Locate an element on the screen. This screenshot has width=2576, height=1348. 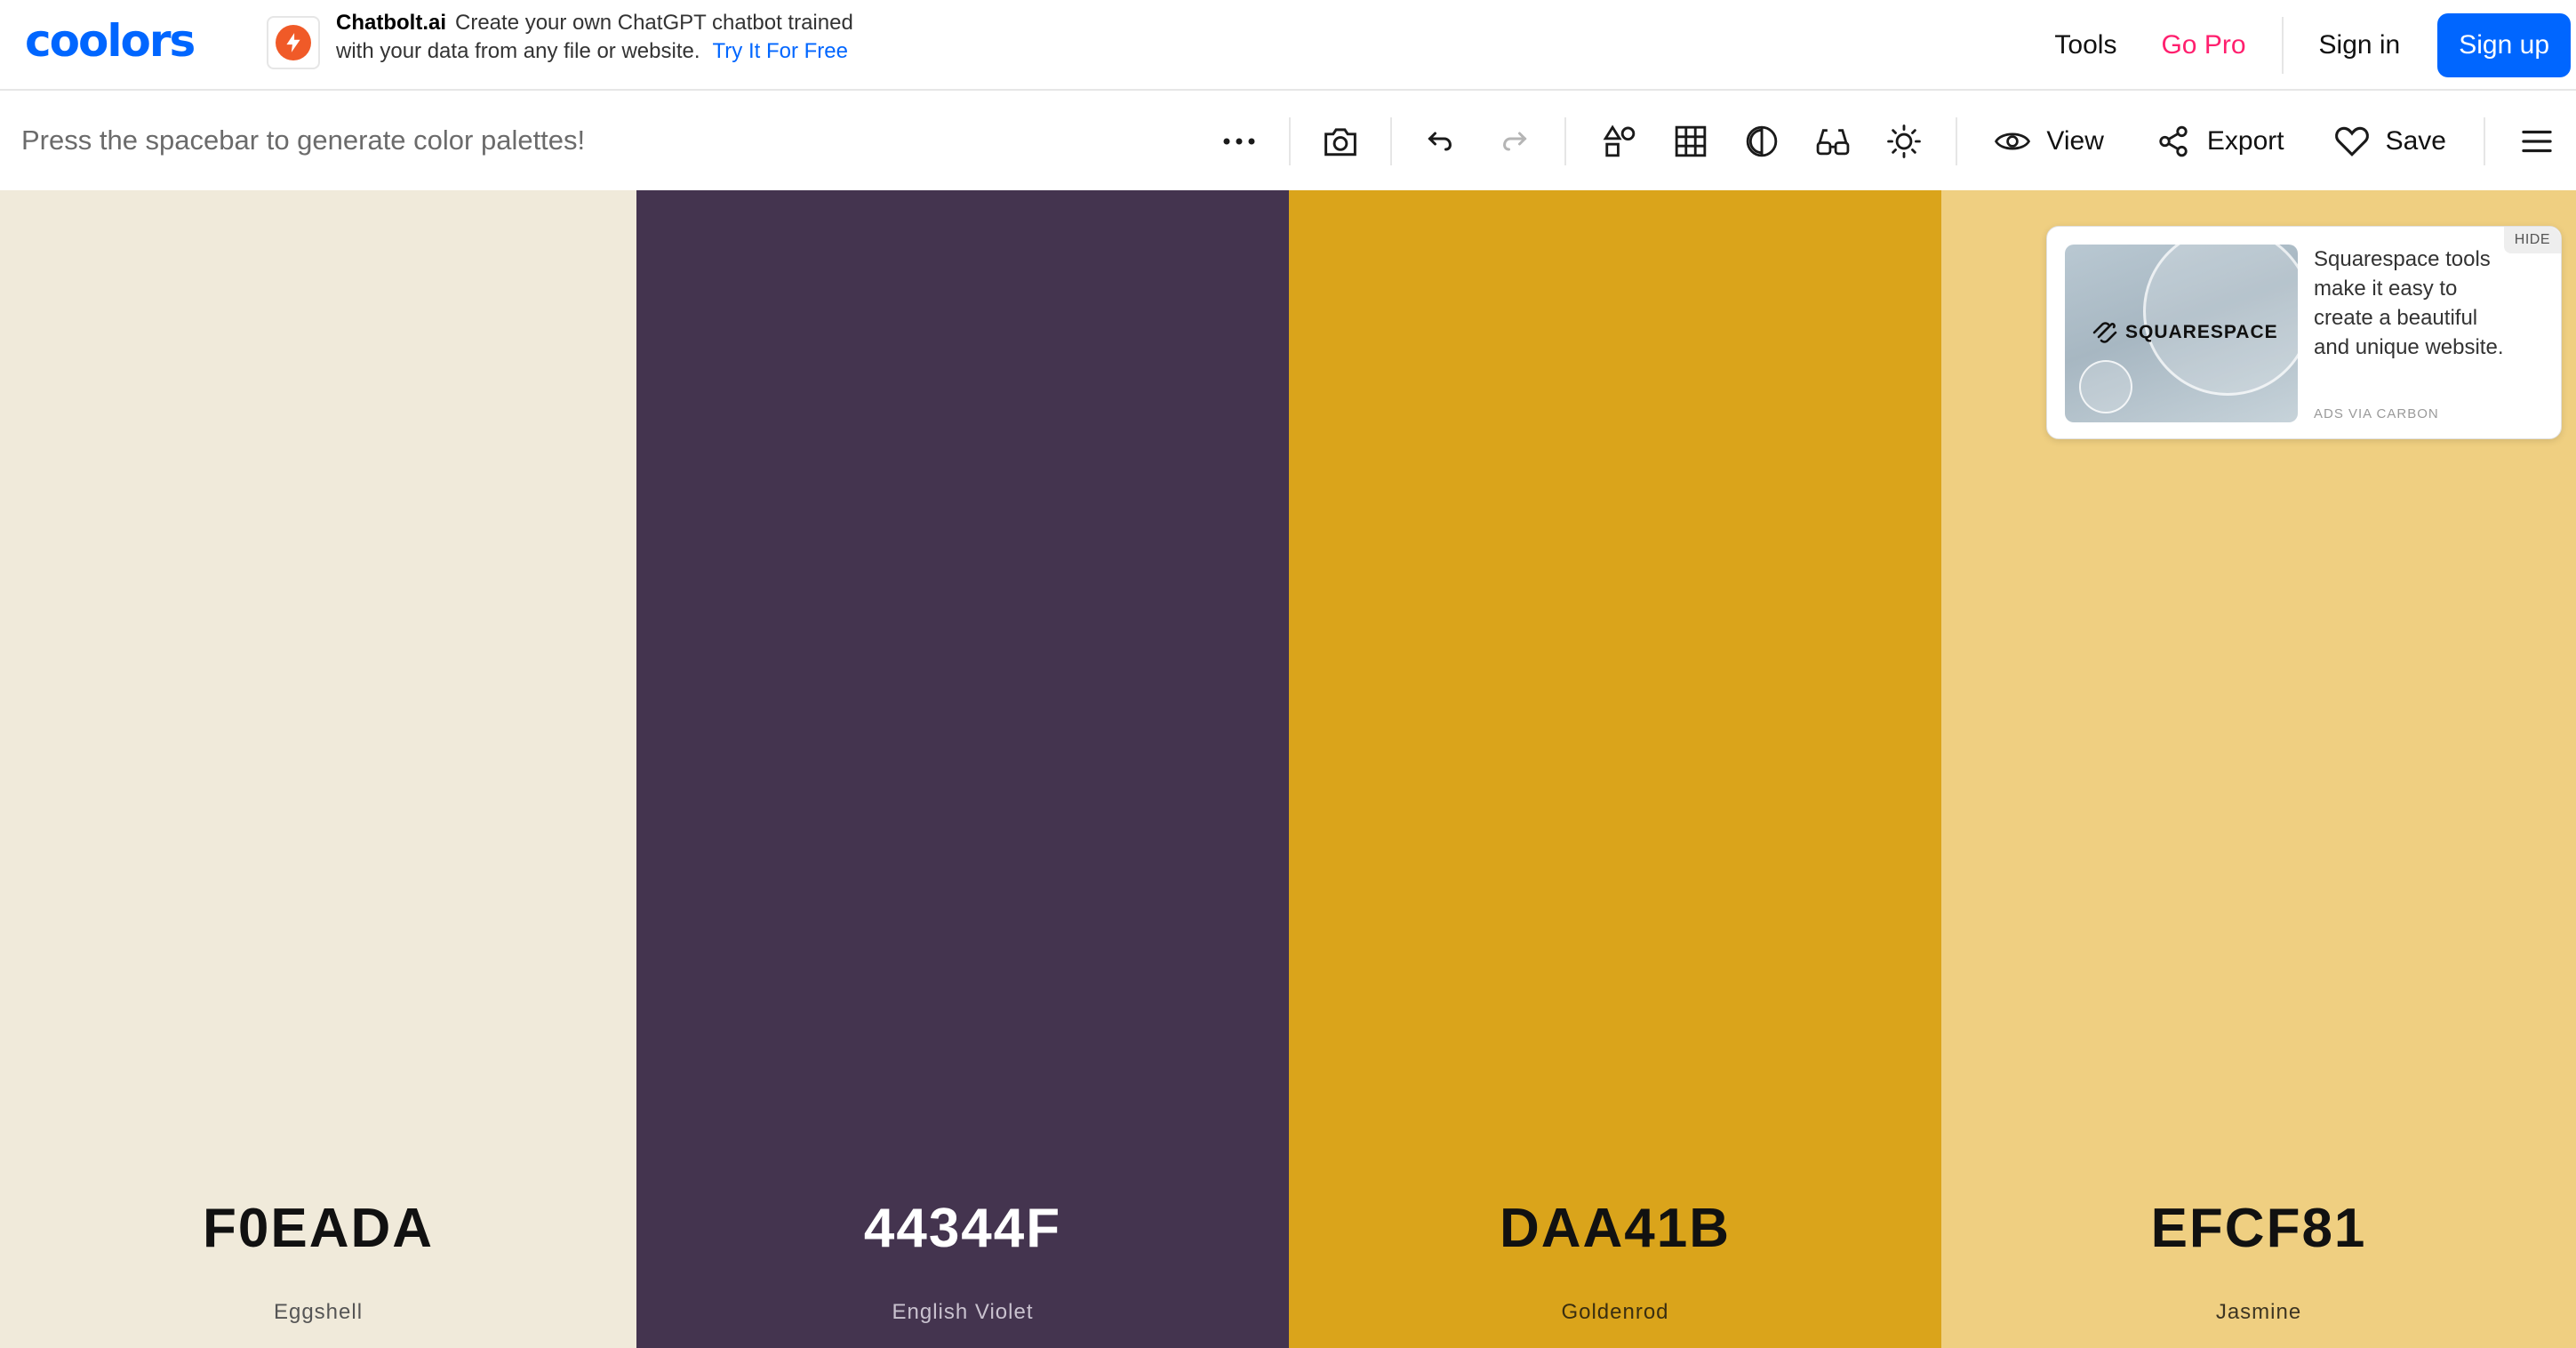
share-icon is located at coordinates (2173, 142).